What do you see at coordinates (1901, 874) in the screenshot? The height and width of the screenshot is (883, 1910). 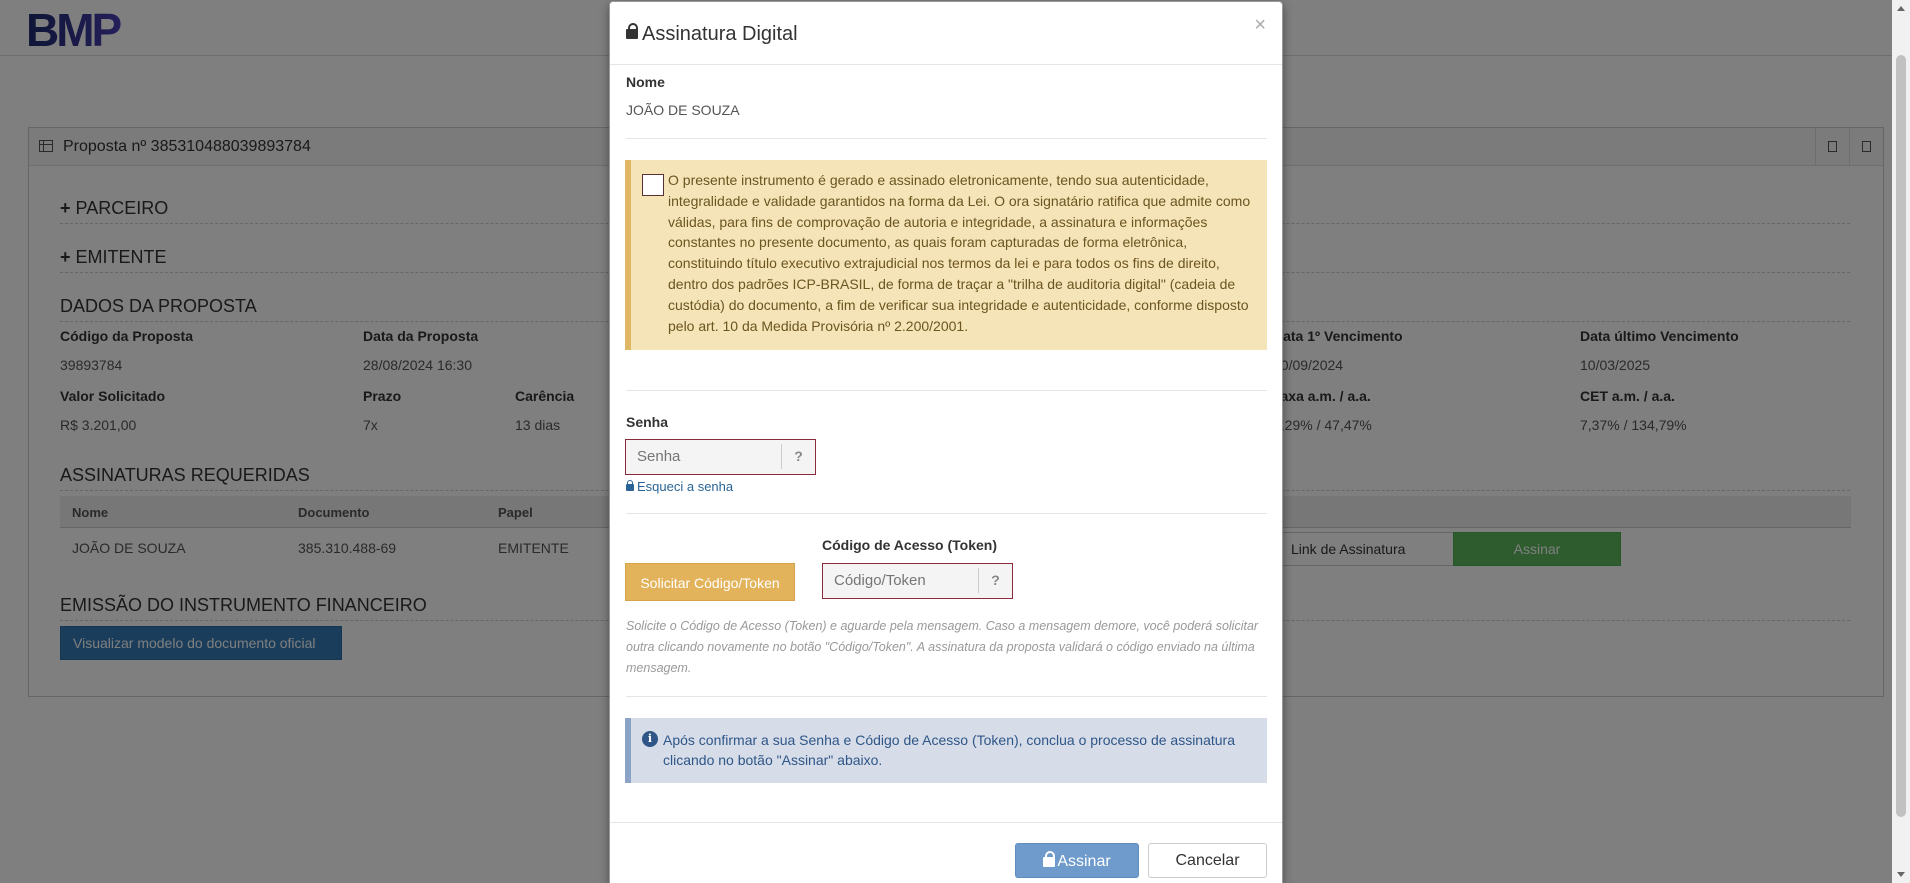 I see `scroll-down-icon` at bounding box center [1901, 874].